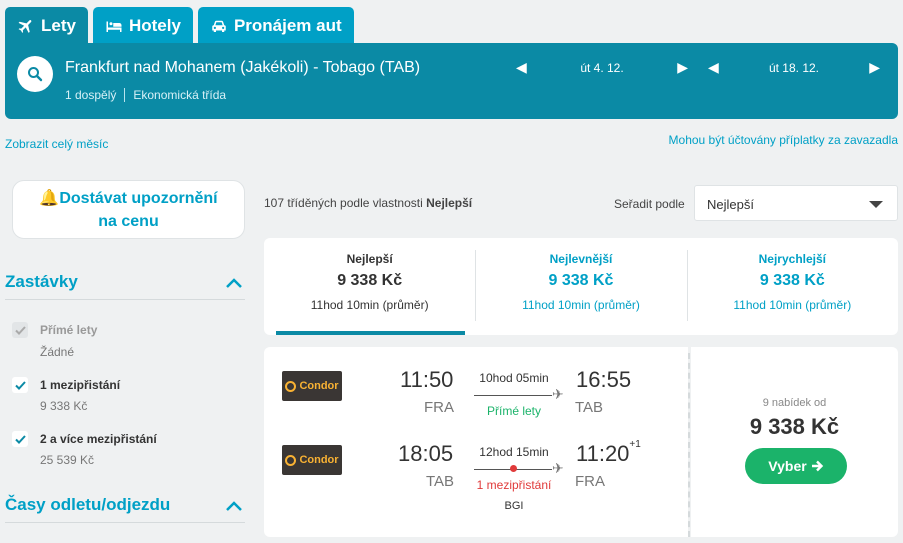 The width and height of the screenshot is (903, 543). I want to click on filter-label: 2 a více mezipřistání, so click(98, 439).